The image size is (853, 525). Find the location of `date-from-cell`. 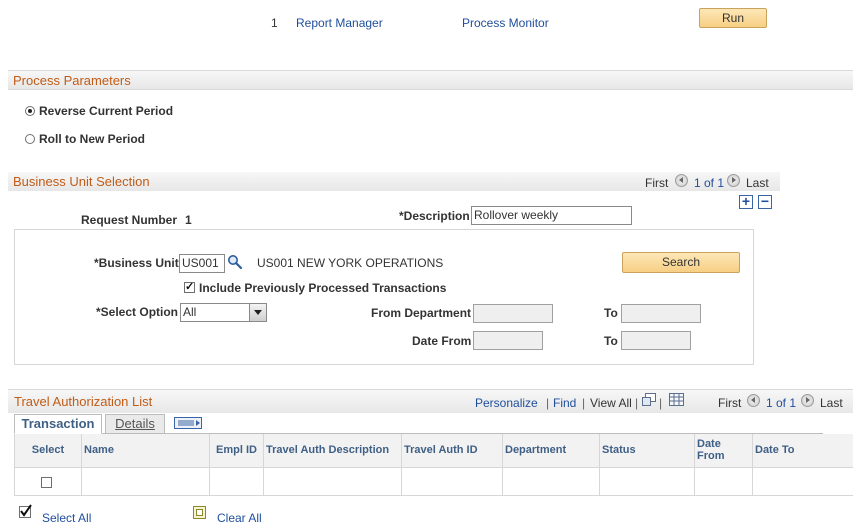

date-from-cell is located at coordinates (723, 481).